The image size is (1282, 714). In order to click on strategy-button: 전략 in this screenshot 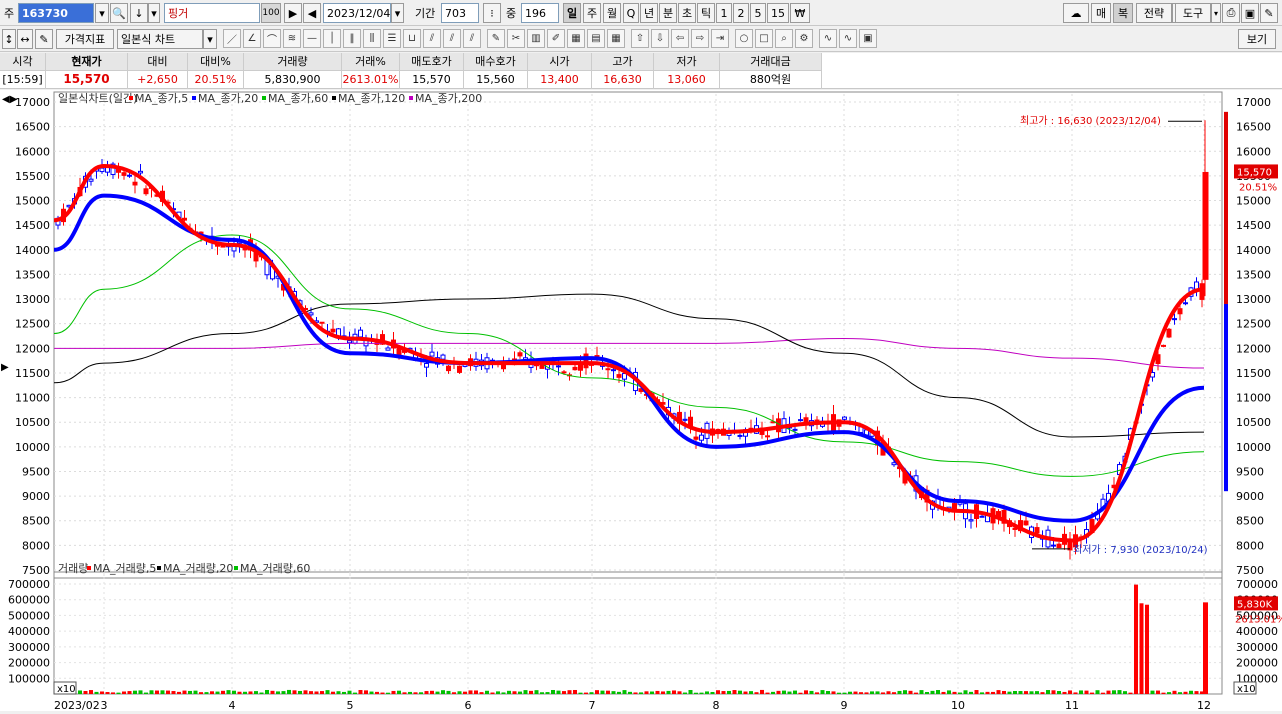, I will do `click(1154, 13)`.